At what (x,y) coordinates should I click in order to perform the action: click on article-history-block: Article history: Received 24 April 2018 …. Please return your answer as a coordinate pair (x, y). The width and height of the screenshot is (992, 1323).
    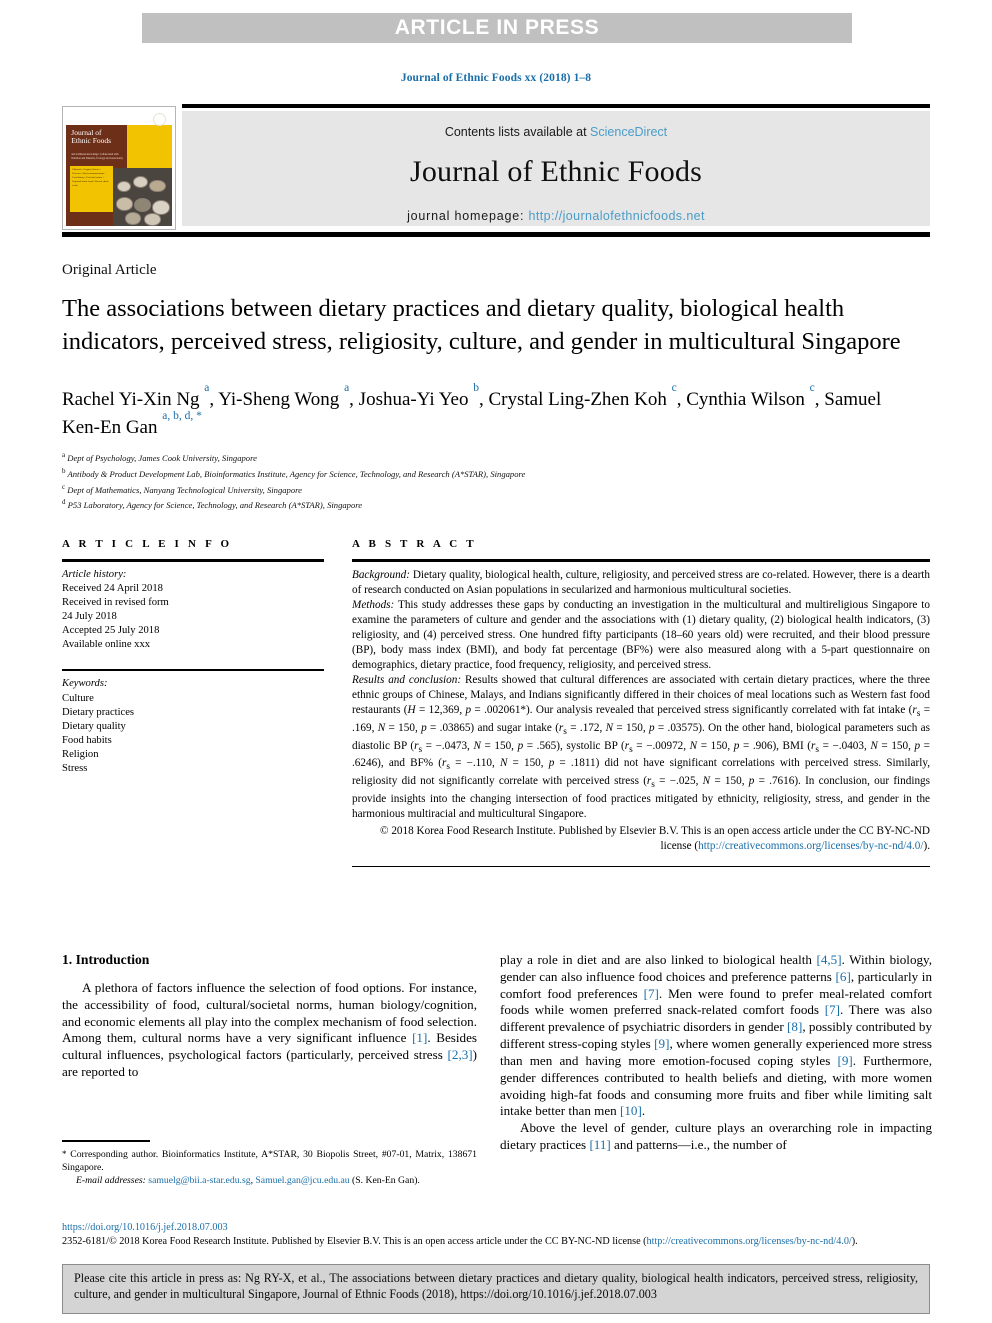
    Looking at the image, I should click on (193, 610).